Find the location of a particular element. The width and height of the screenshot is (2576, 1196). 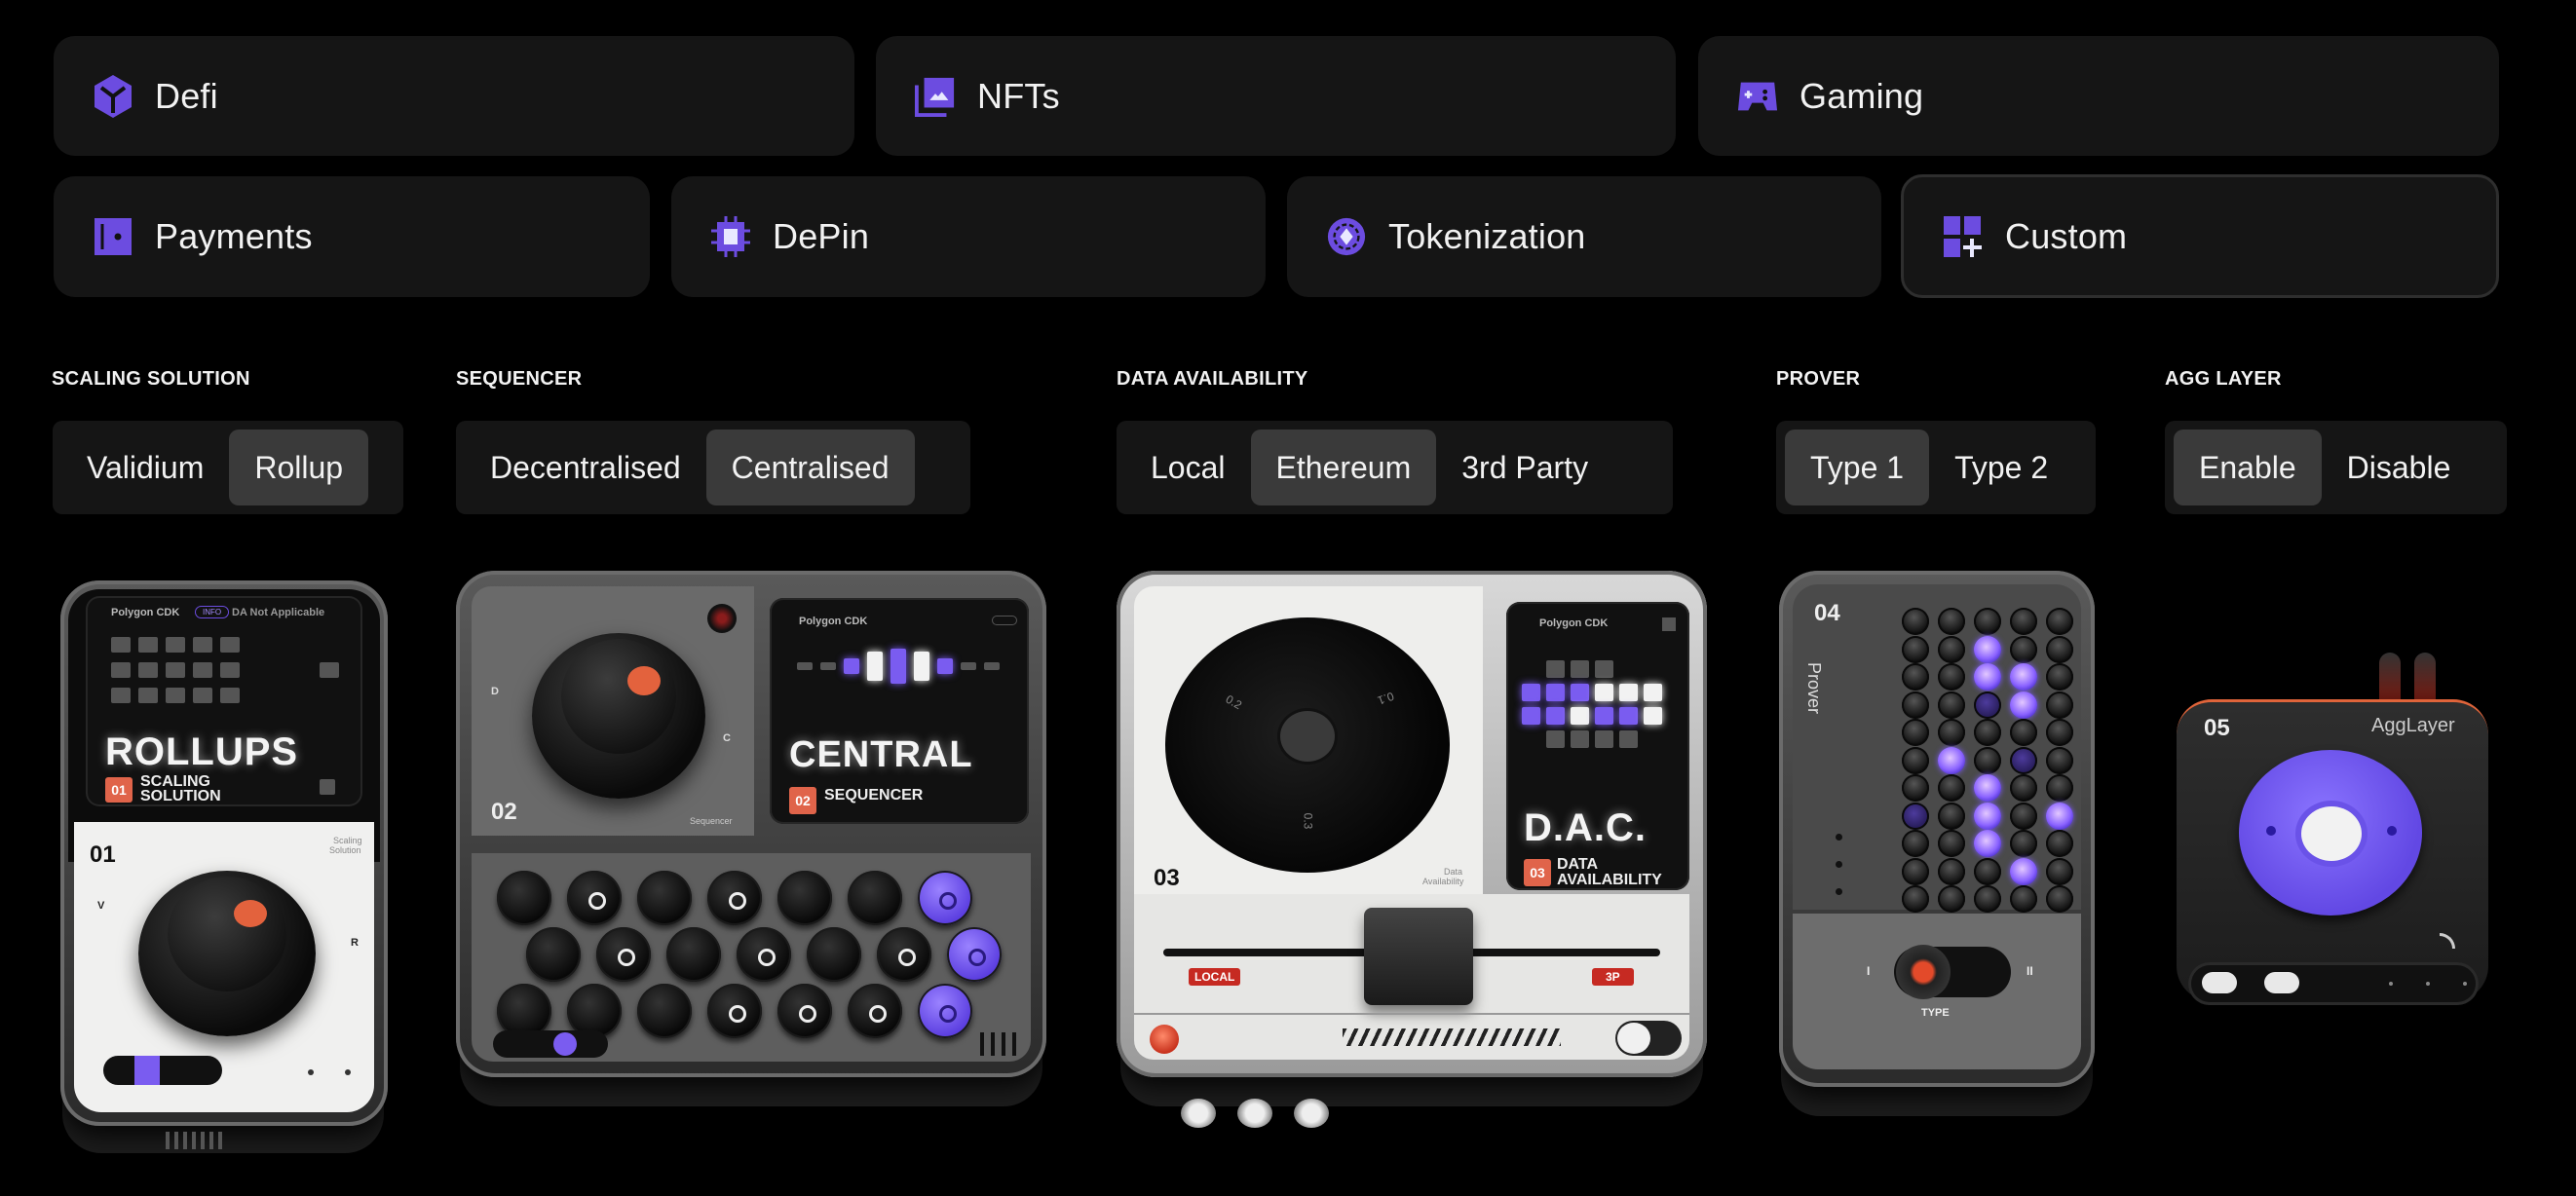

option-type-2: Type 2 is located at coordinates (2001, 467).